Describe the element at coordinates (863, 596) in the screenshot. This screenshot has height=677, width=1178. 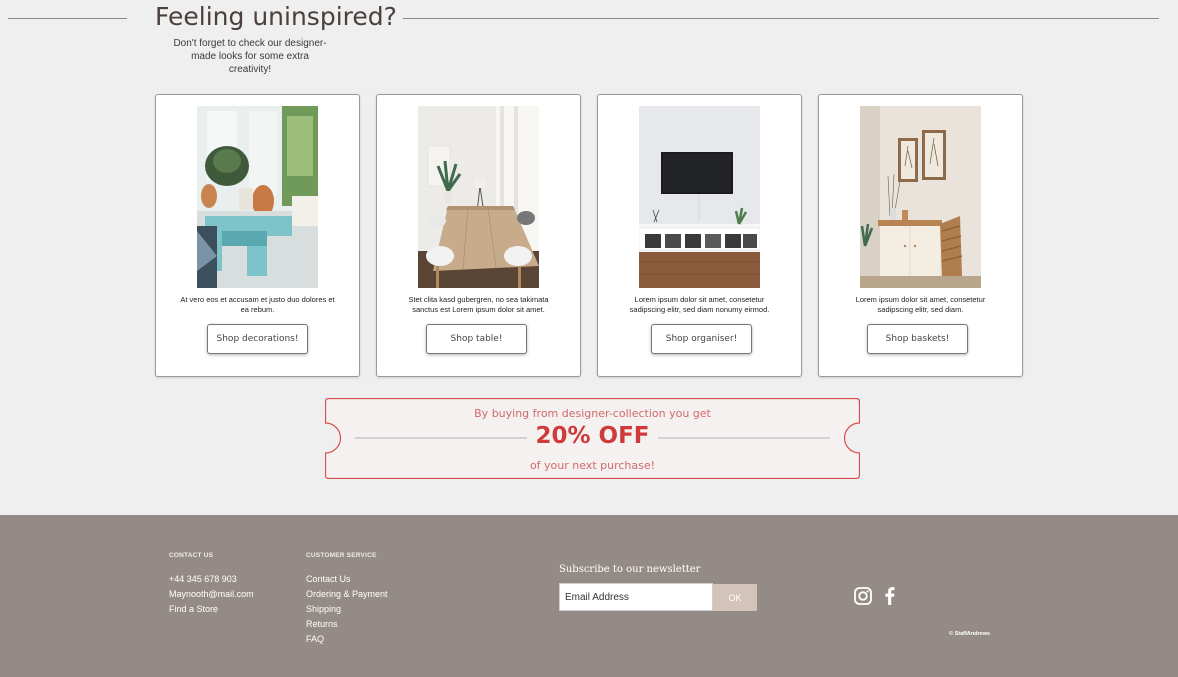
I see `instagram-icon` at that location.